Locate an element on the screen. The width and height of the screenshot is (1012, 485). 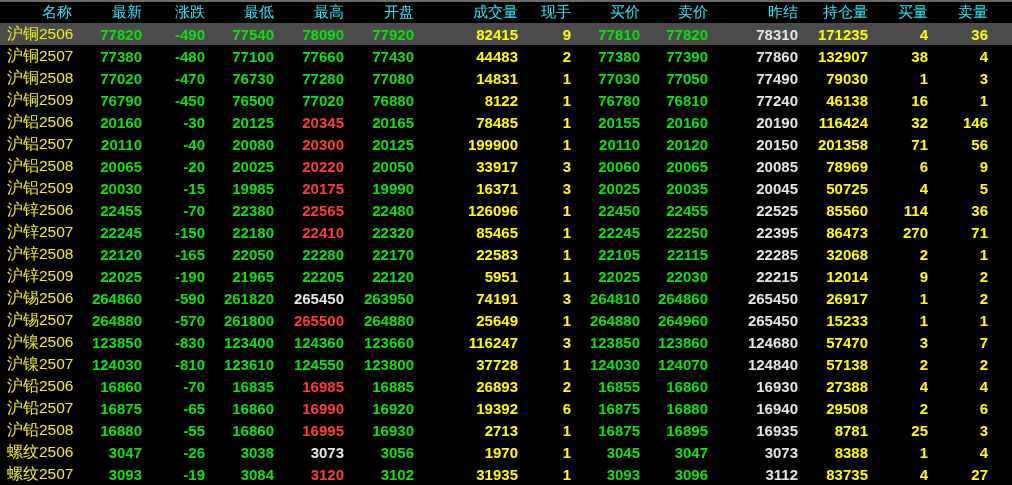
table-cell-text: 22180 is located at coordinates (252, 232).